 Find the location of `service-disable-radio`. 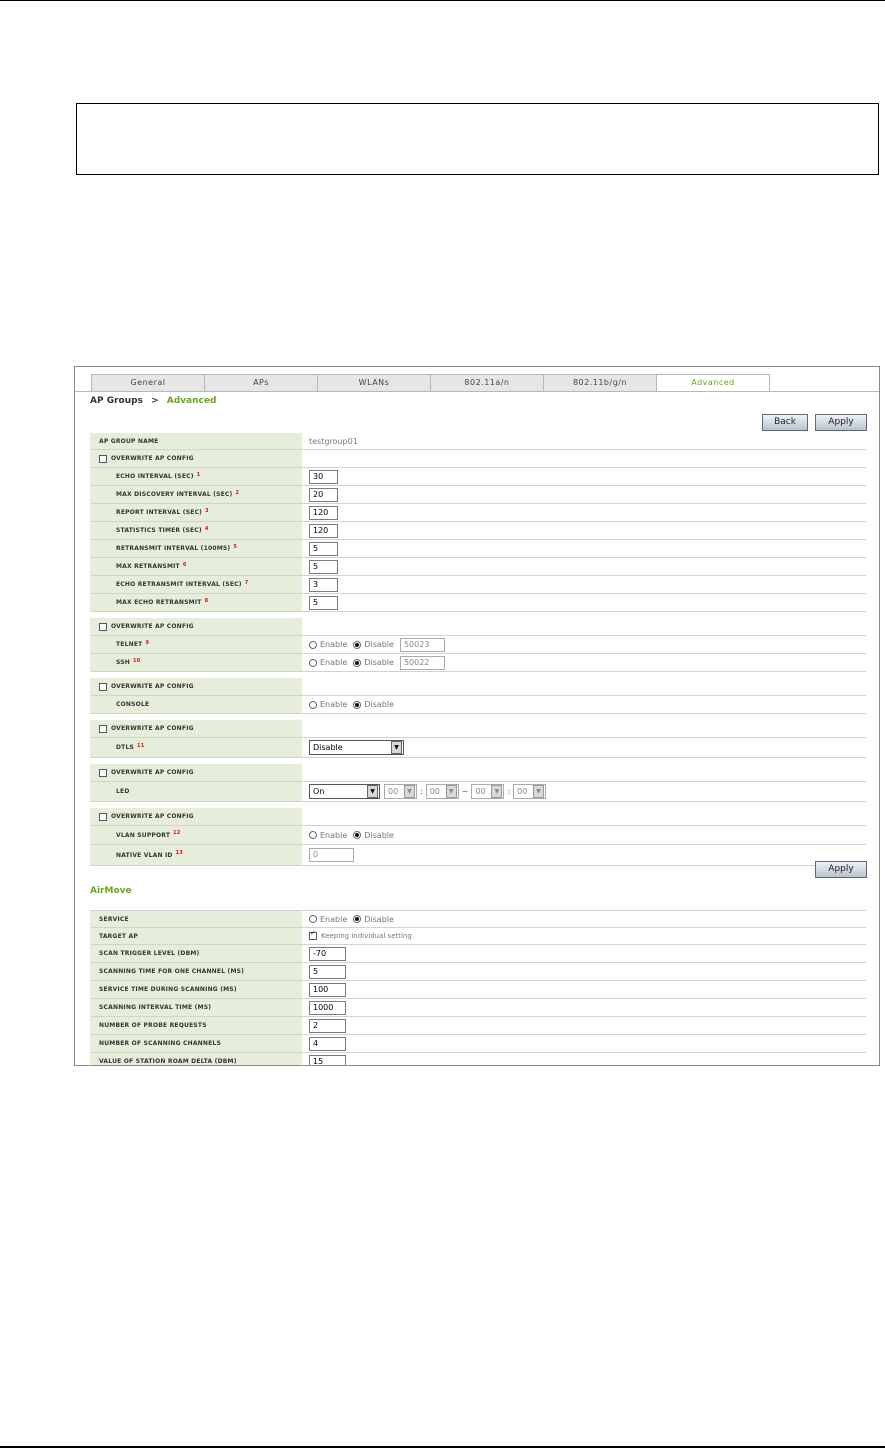

service-disable-radio is located at coordinates (357, 919).